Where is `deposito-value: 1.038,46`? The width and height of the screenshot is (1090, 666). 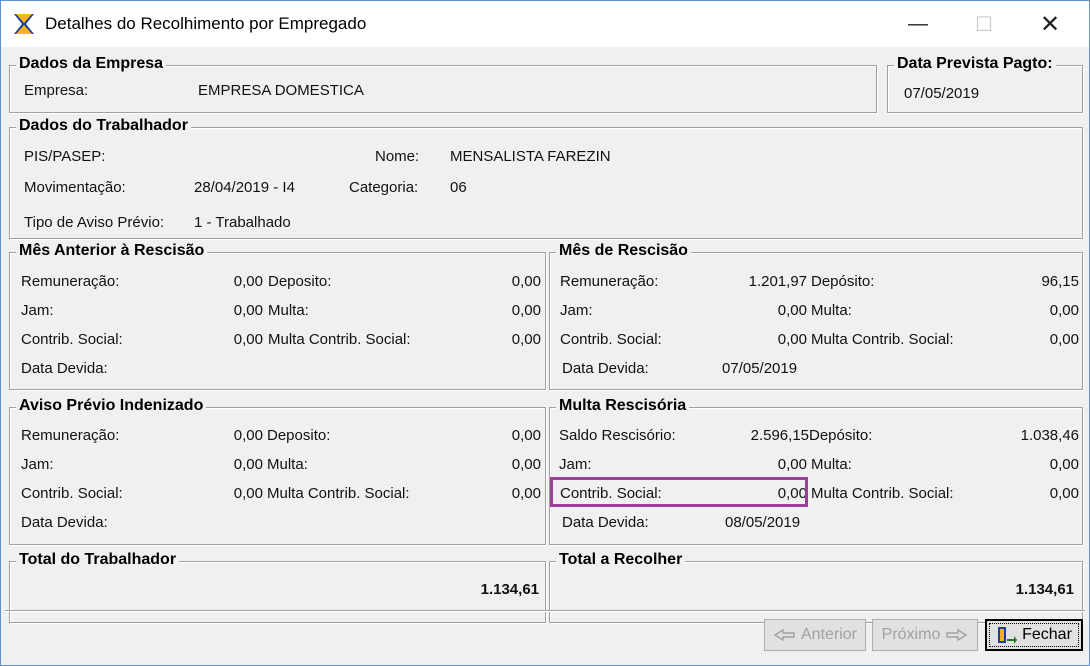 deposito-value: 1.038,46 is located at coordinates (1049, 435).